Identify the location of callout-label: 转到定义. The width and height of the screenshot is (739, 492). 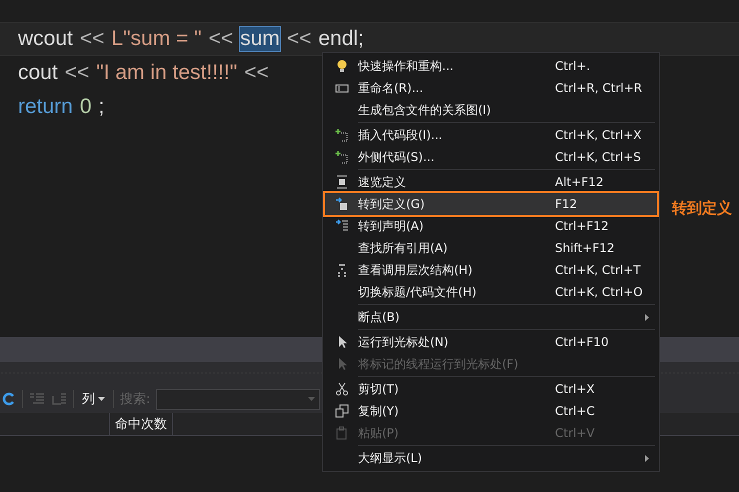
(702, 208).